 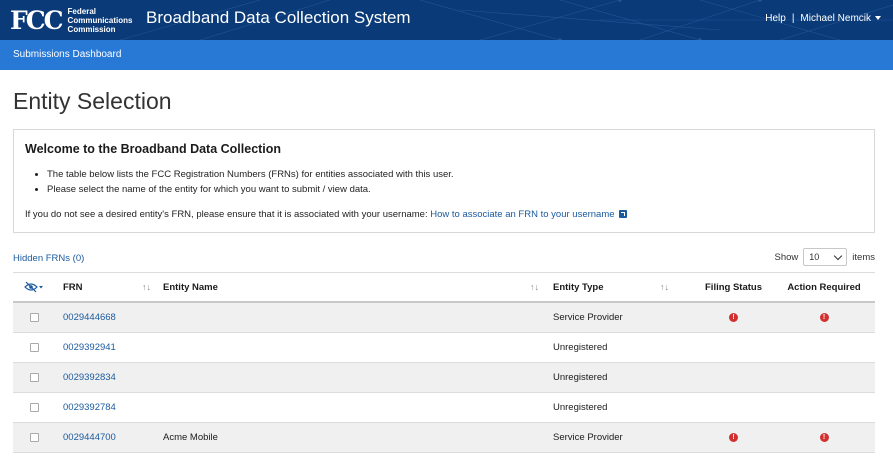 What do you see at coordinates (73, 287) in the screenshot?
I see `column-header-frn: FRN` at bounding box center [73, 287].